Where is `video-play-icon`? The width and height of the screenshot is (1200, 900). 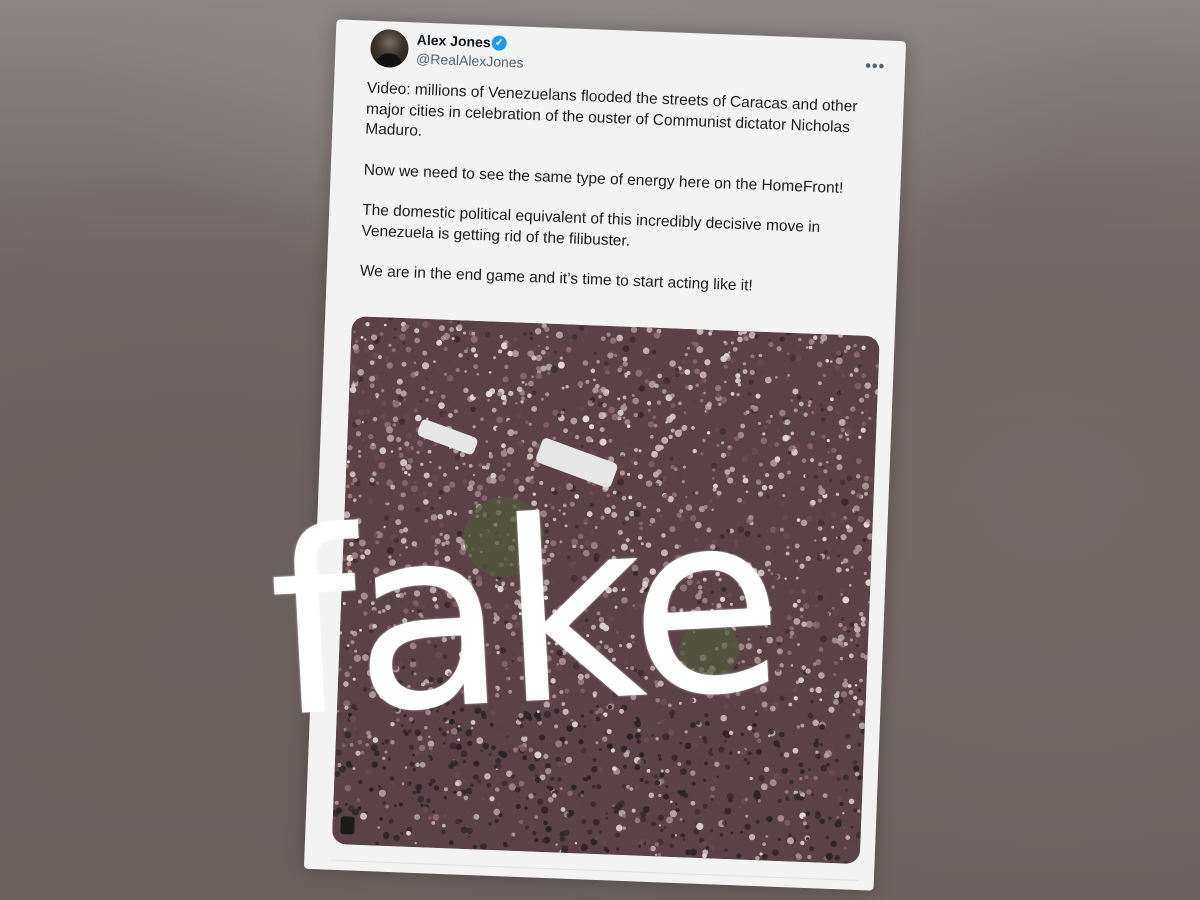
video-play-icon is located at coordinates (347, 825).